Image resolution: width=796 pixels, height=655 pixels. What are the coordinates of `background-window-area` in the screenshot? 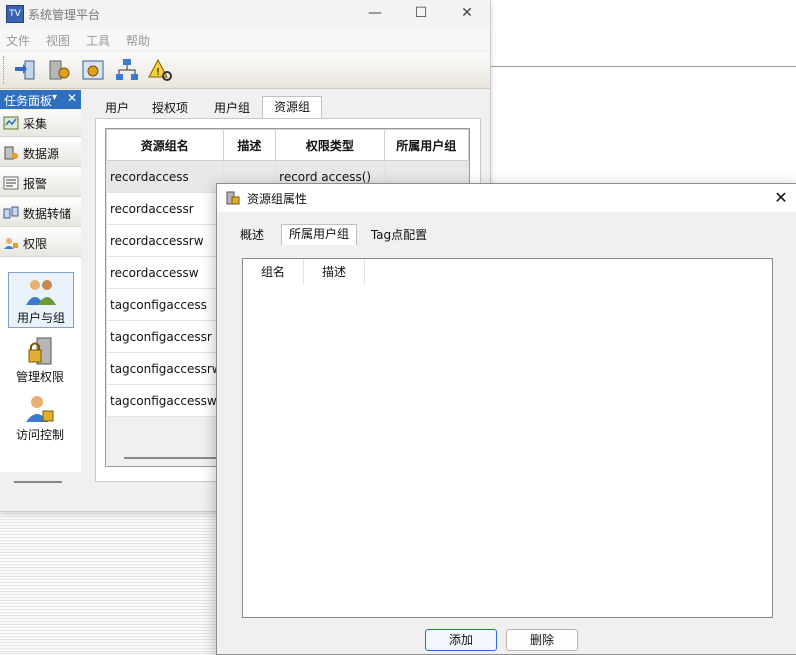 It's located at (643, 127).